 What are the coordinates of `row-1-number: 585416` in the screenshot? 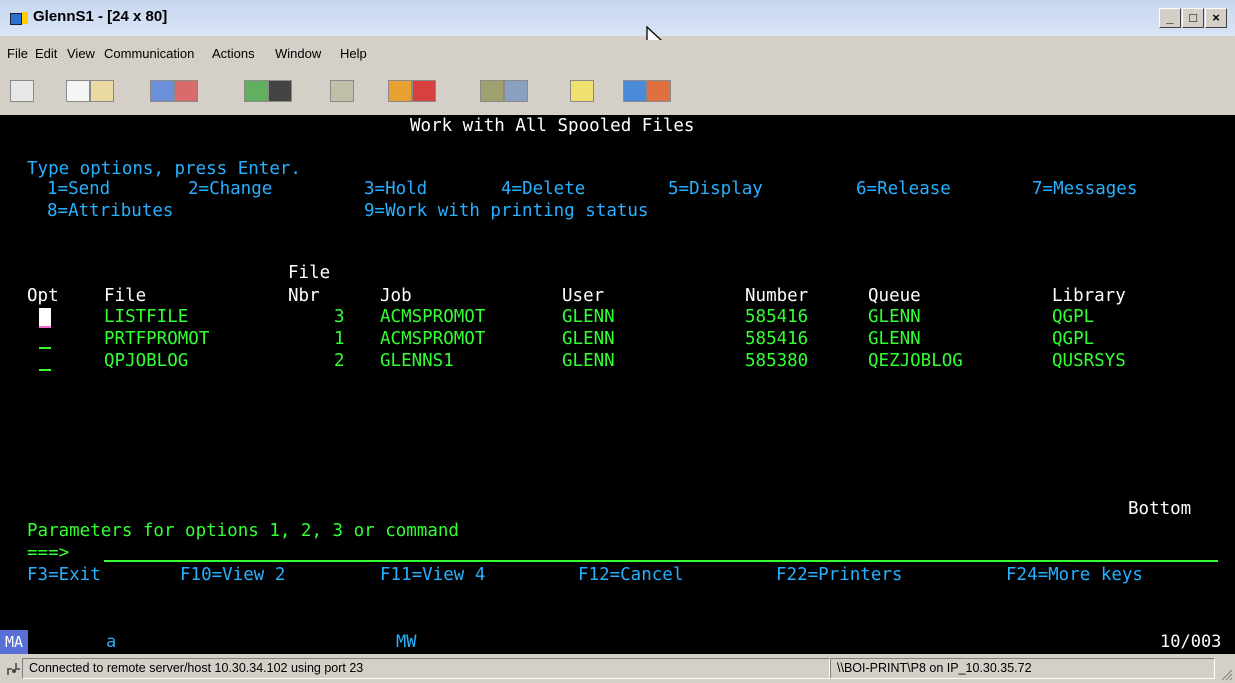 It's located at (777, 317).